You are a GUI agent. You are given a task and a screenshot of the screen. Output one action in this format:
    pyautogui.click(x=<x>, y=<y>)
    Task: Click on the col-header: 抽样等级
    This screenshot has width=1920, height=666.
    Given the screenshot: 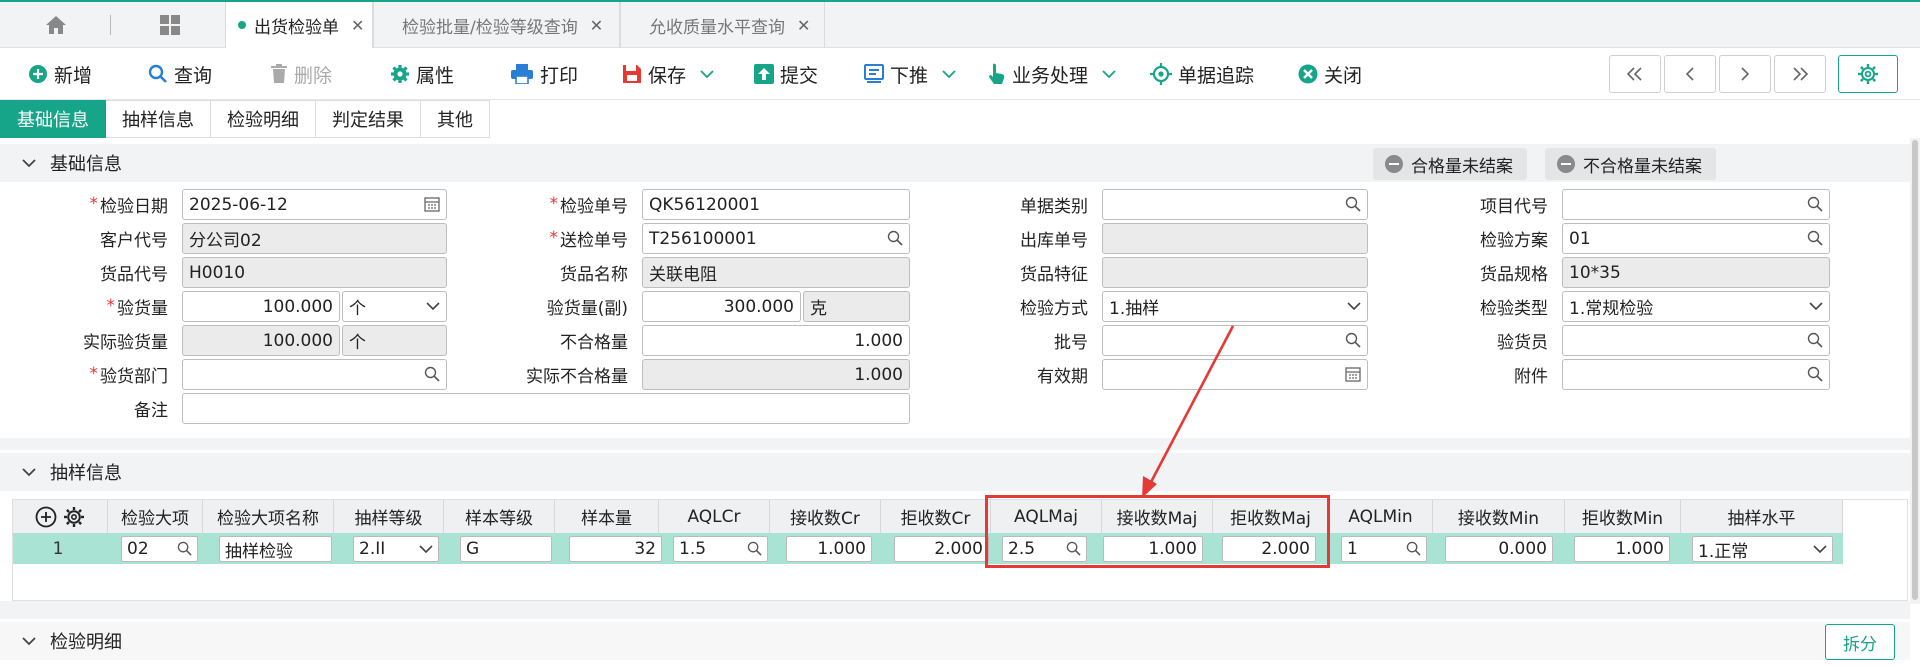 What is the action you would take?
    pyautogui.click(x=389, y=516)
    